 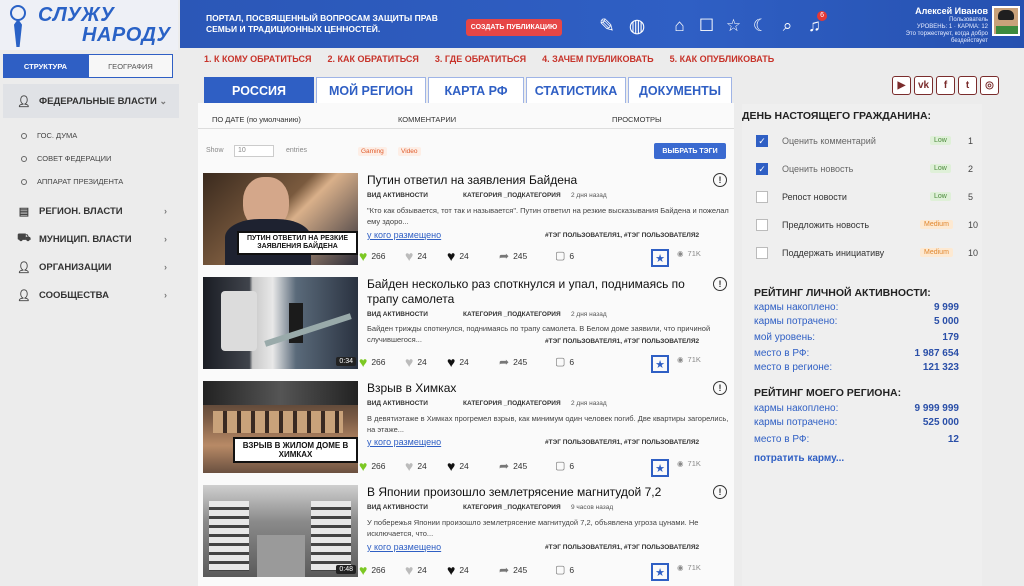 What do you see at coordinates (760, 26) in the screenshot?
I see `moon-icon: ☾` at bounding box center [760, 26].